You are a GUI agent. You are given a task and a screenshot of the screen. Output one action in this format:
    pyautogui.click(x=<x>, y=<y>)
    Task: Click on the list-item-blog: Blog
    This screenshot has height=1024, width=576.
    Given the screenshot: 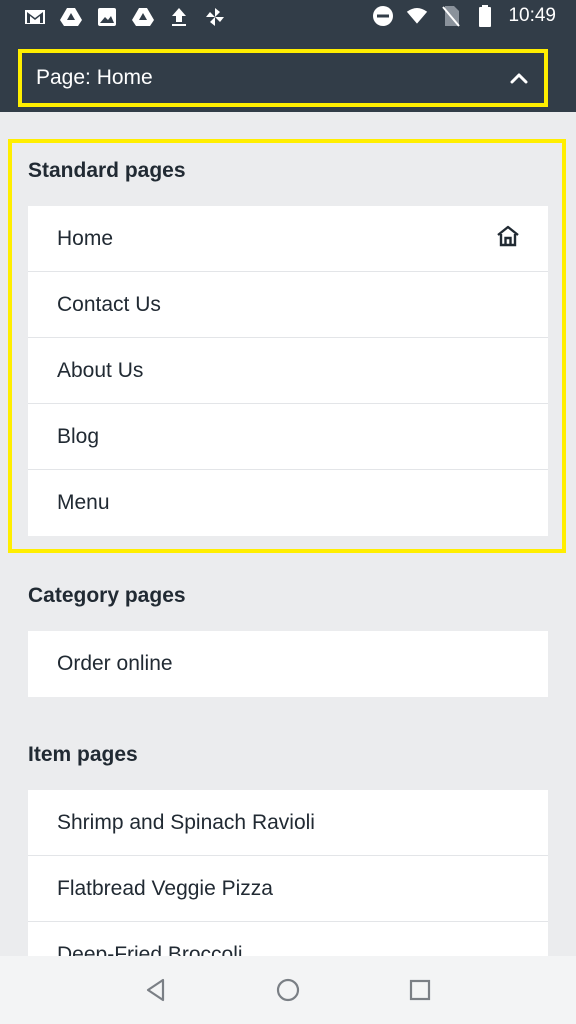 What is the action you would take?
    pyautogui.click(x=288, y=437)
    